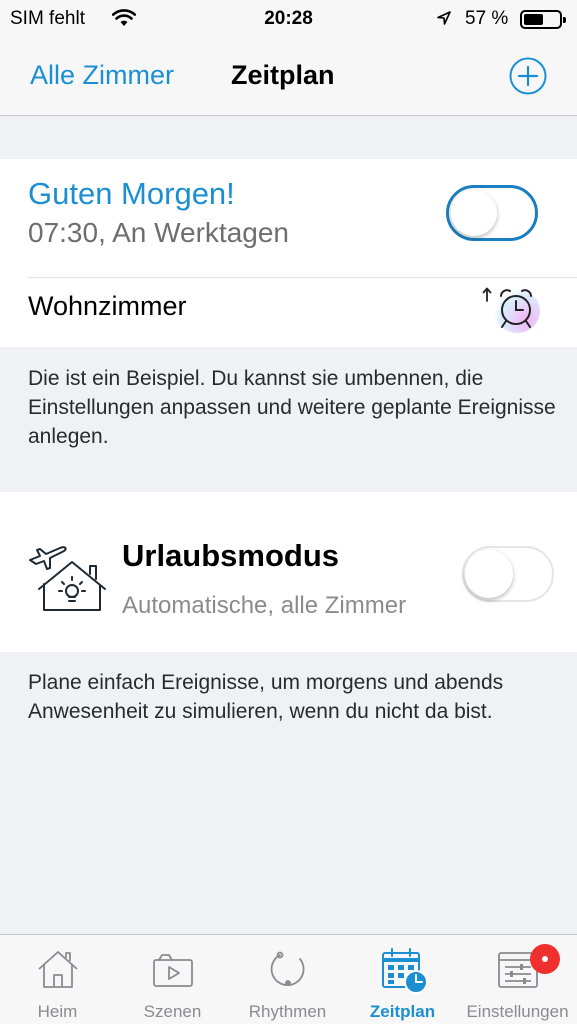 The image size is (577, 1024). I want to click on schedule-time: 07:30, An Werktagen, so click(158, 232).